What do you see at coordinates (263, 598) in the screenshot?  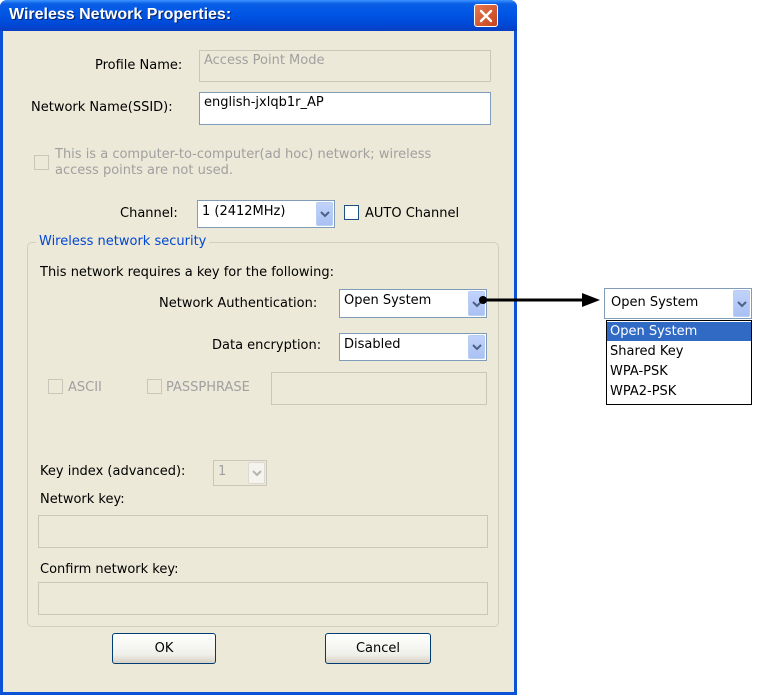 I see `confirm-key-field` at bounding box center [263, 598].